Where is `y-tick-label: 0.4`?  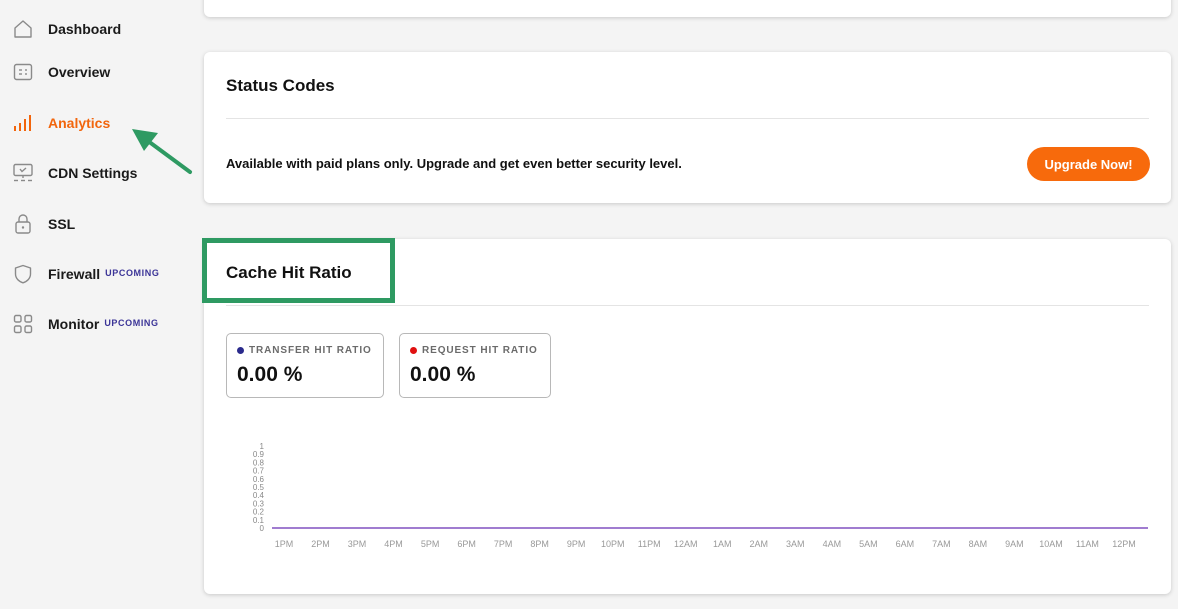
y-tick-label: 0.4 is located at coordinates (259, 495).